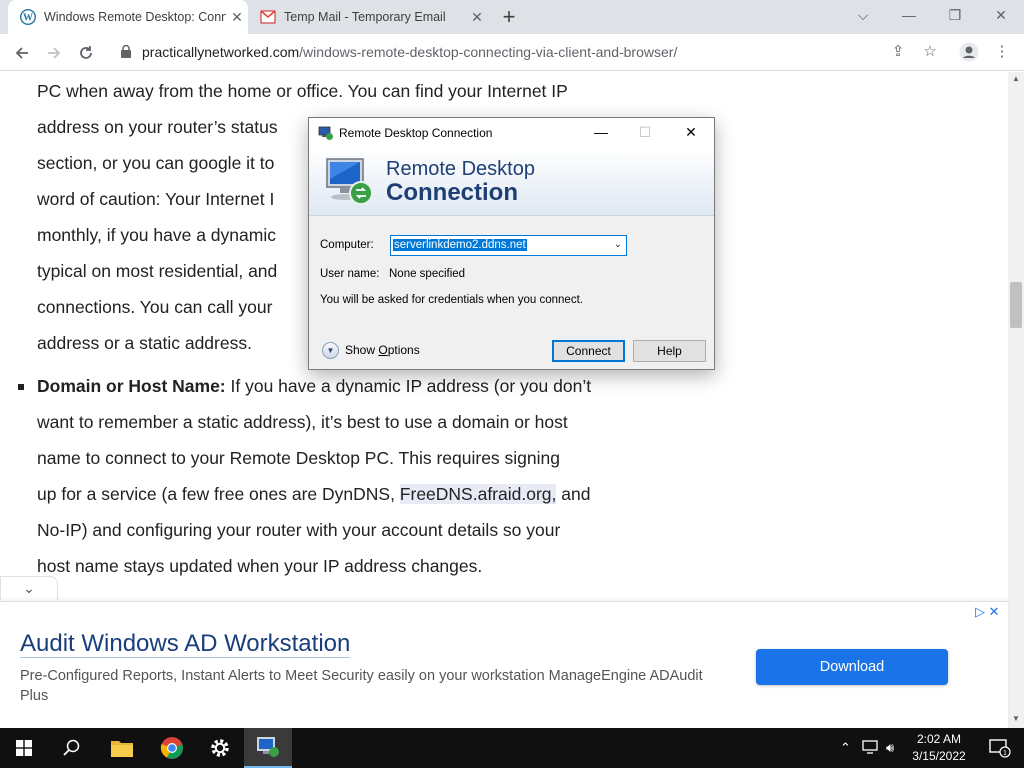 Image resolution: width=1024 pixels, height=768 pixels. What do you see at coordinates (1001, 16) in the screenshot?
I see `close-window-button: ✕` at bounding box center [1001, 16].